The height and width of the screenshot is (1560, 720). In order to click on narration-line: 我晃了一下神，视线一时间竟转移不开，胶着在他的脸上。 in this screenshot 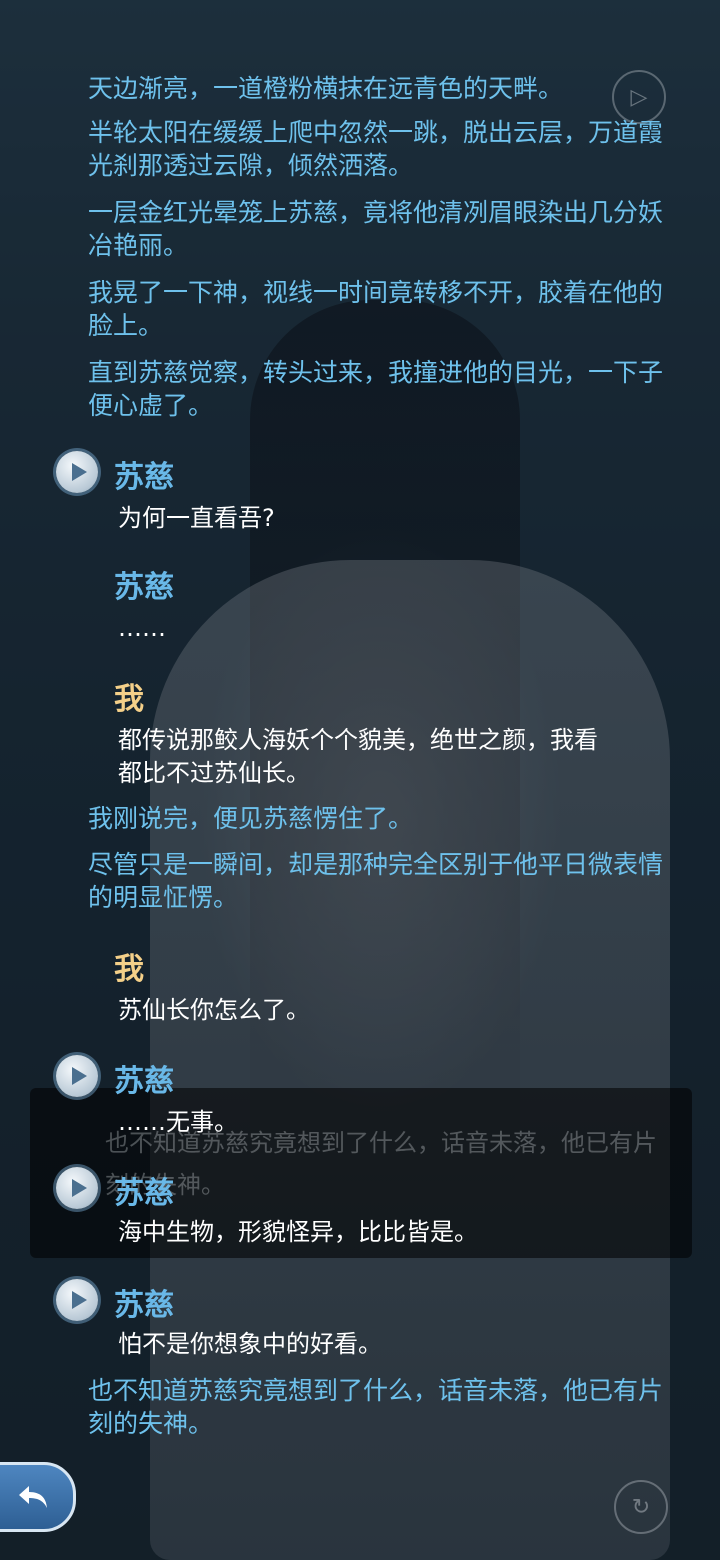, I will do `click(376, 309)`.